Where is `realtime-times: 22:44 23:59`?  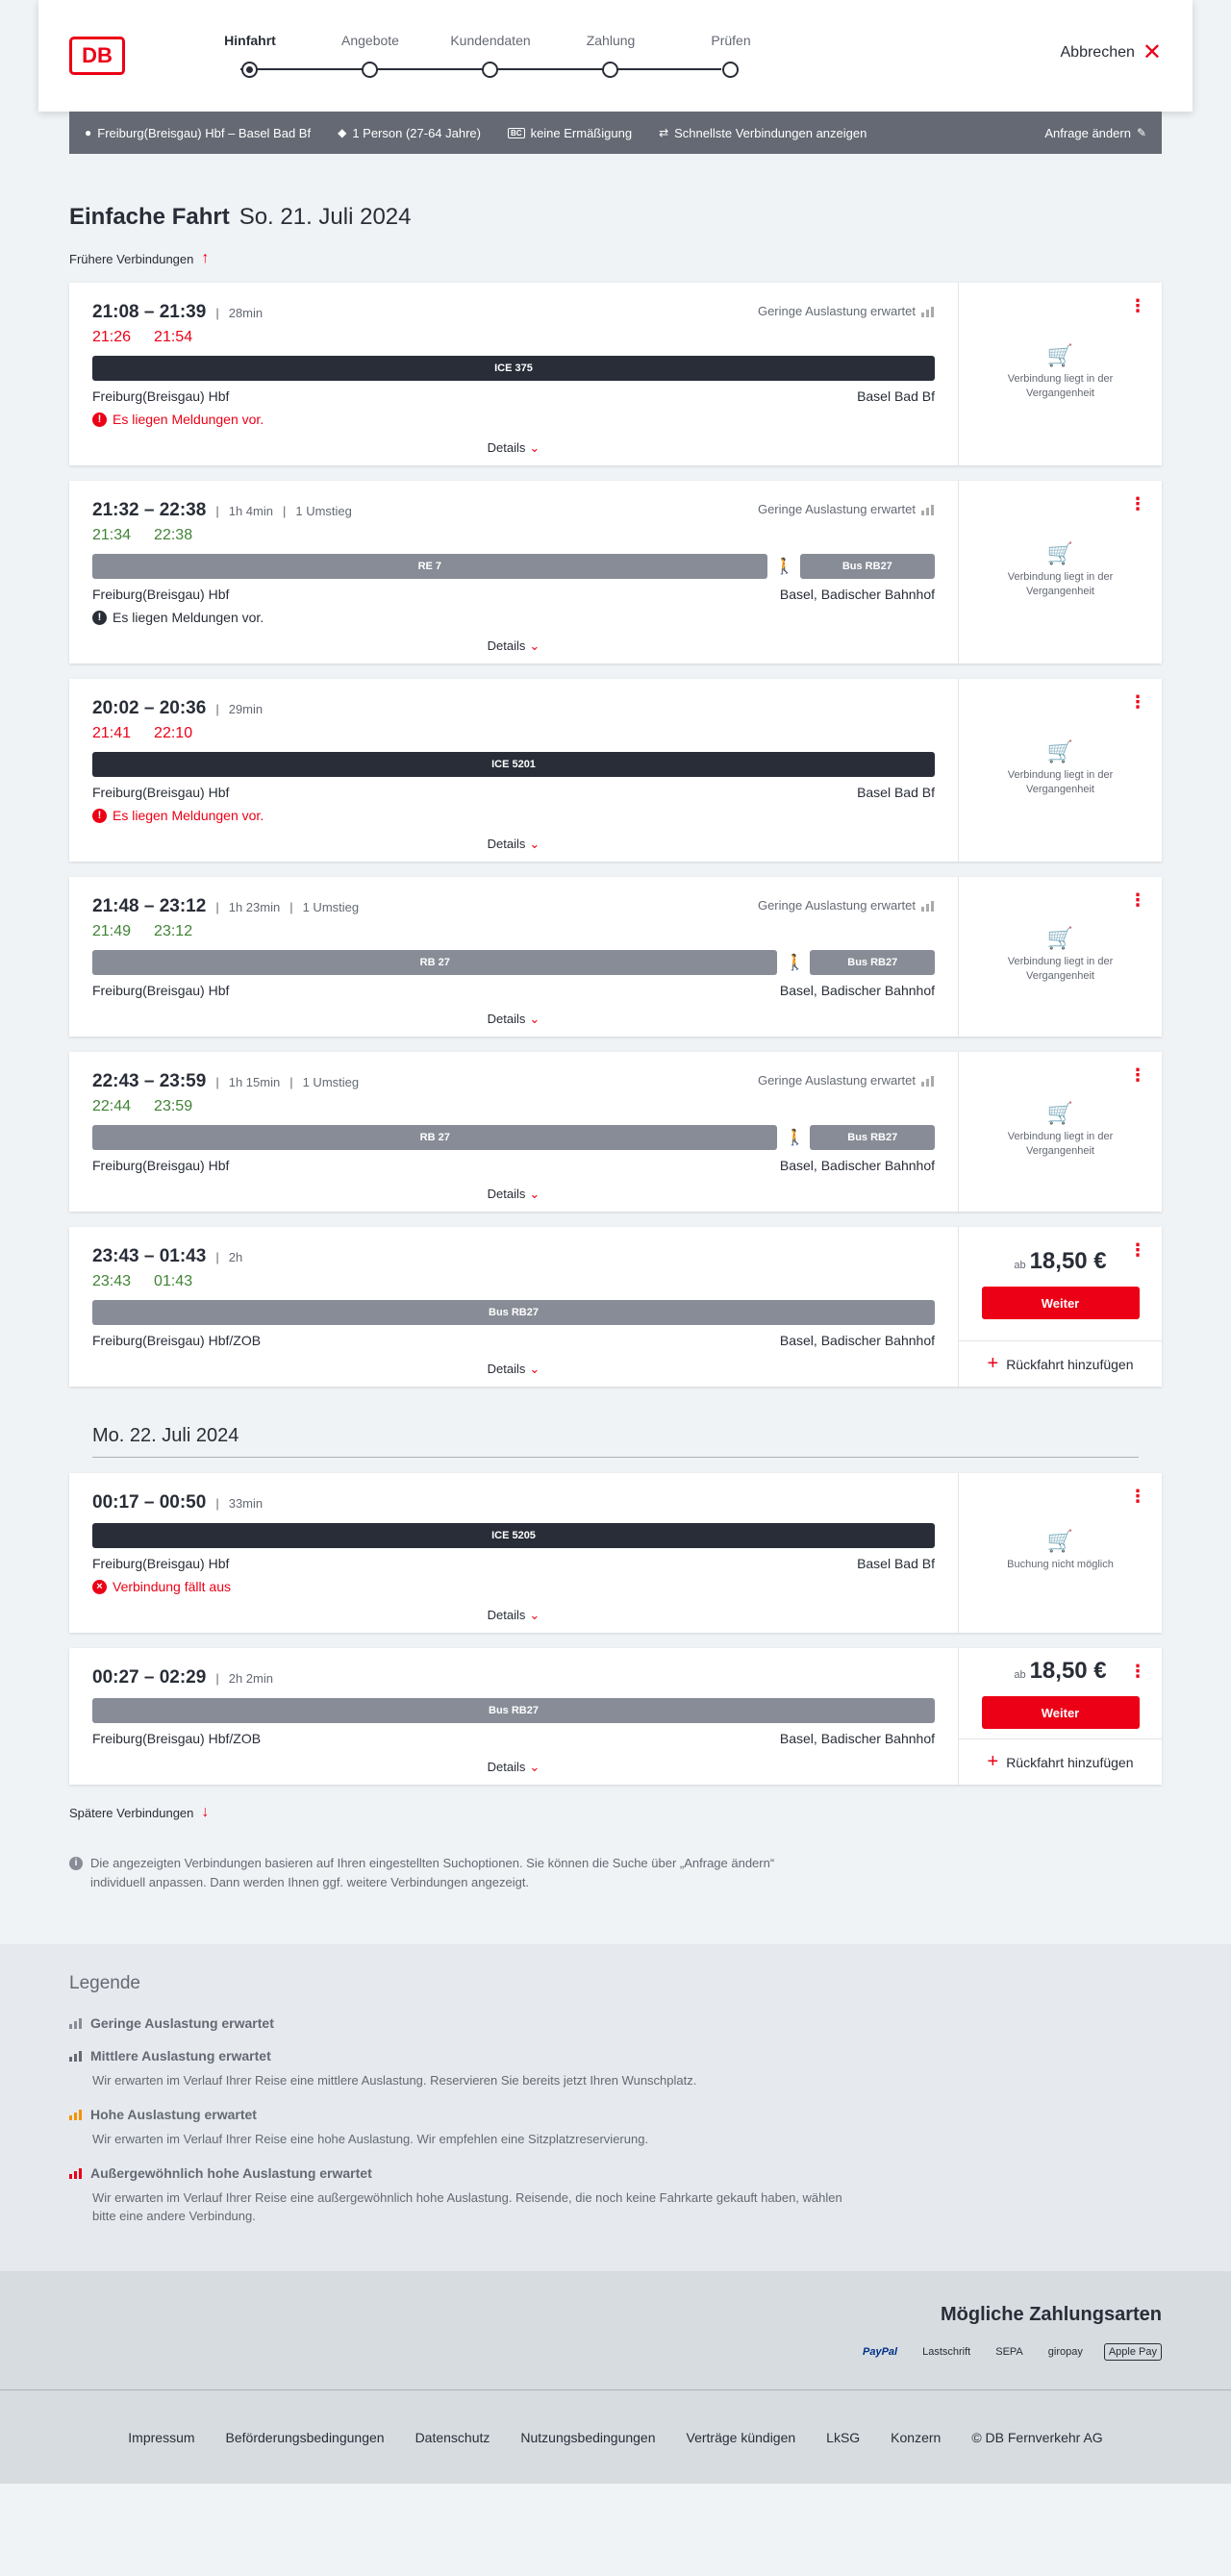
realtime-times: 22:44 23:59 is located at coordinates (513, 1106).